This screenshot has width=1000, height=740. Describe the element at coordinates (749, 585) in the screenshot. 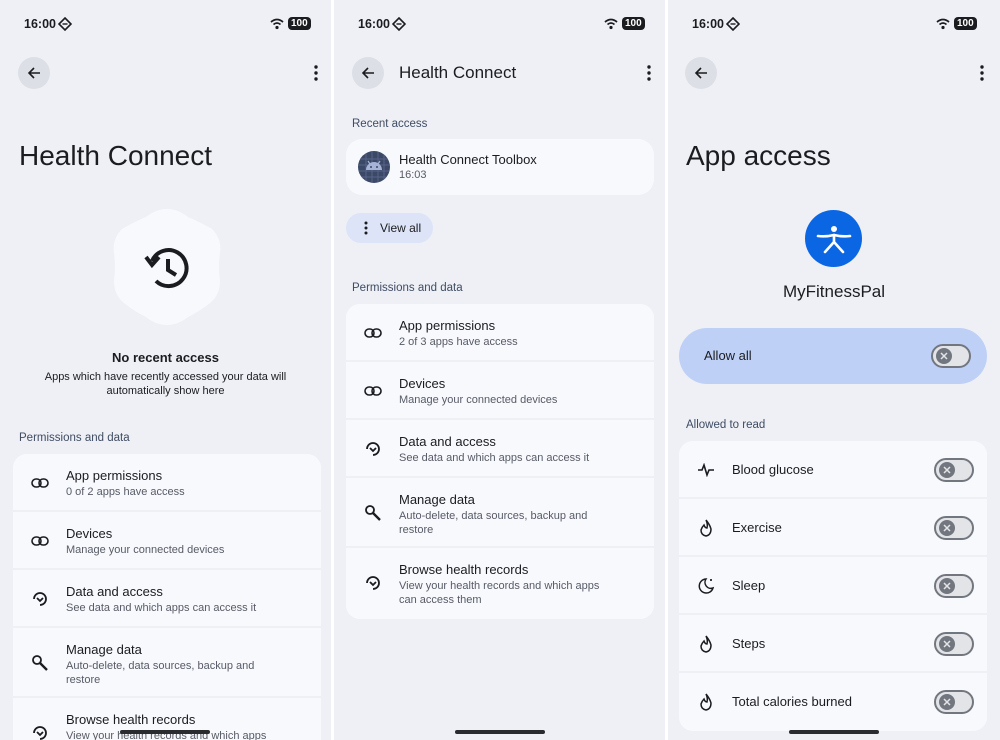

I see `permission-label: Sleep` at that location.